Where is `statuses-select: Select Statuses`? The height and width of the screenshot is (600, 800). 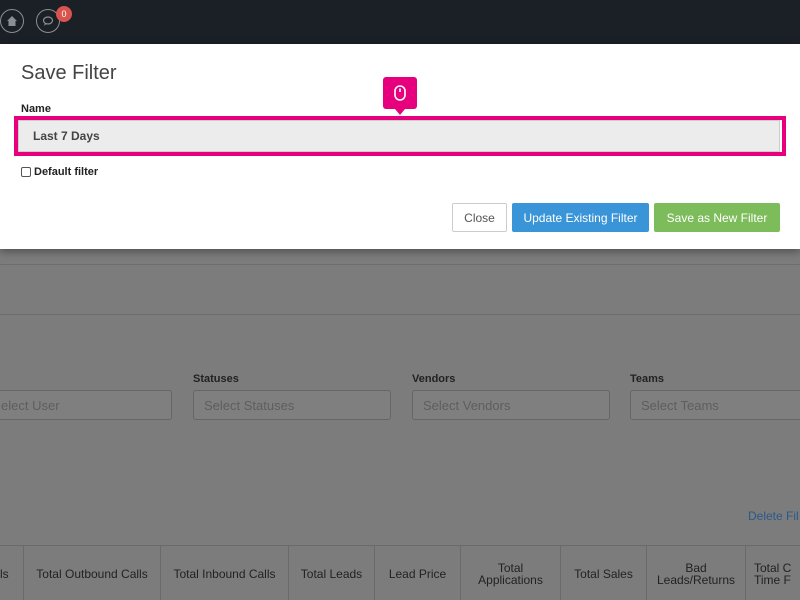
statuses-select: Select Statuses is located at coordinates (292, 405).